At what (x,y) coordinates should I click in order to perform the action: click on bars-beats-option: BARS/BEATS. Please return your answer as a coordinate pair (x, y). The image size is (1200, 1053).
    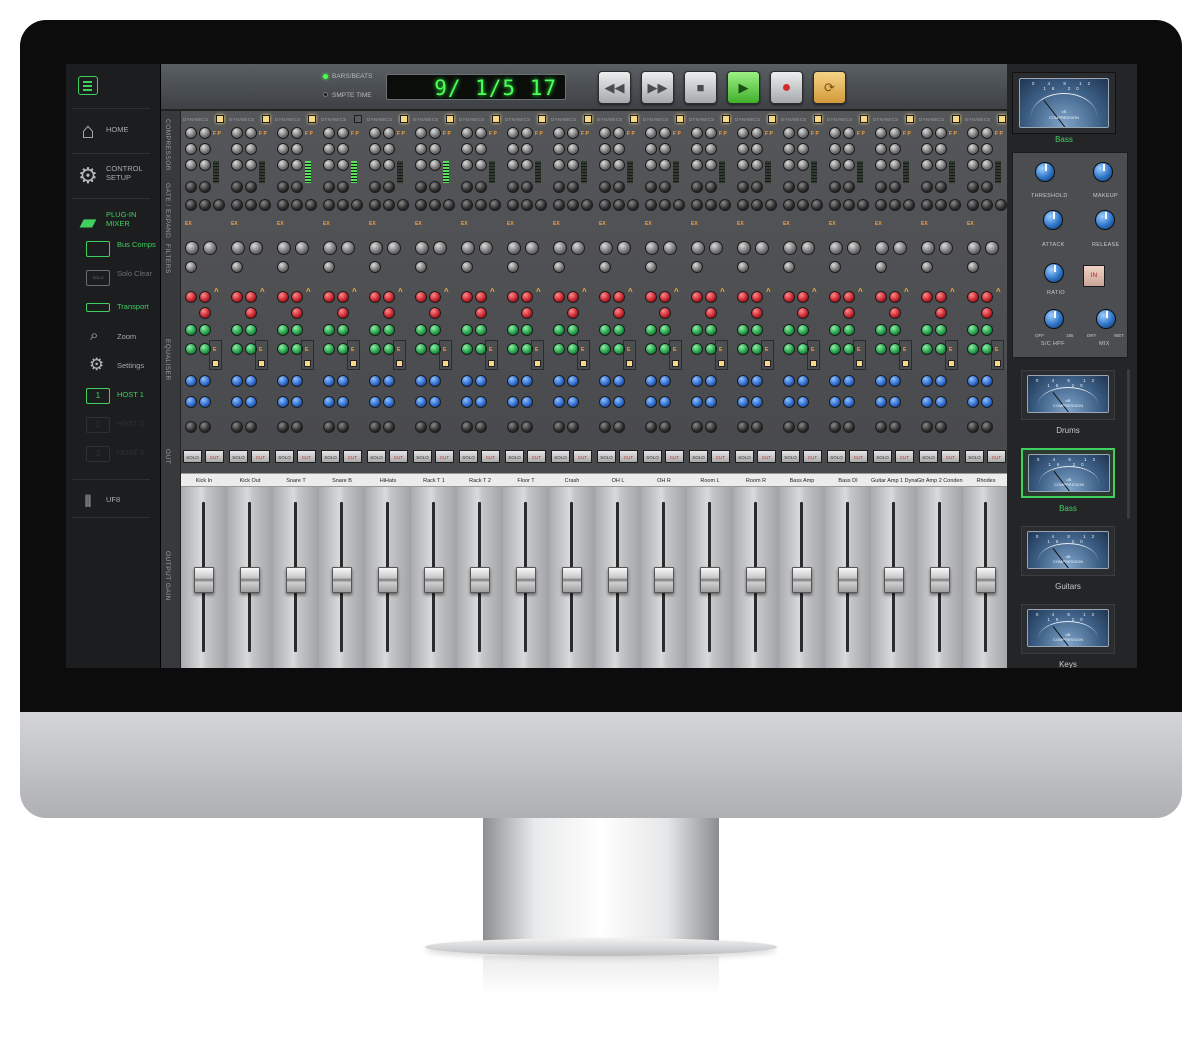
    Looking at the image, I should click on (352, 76).